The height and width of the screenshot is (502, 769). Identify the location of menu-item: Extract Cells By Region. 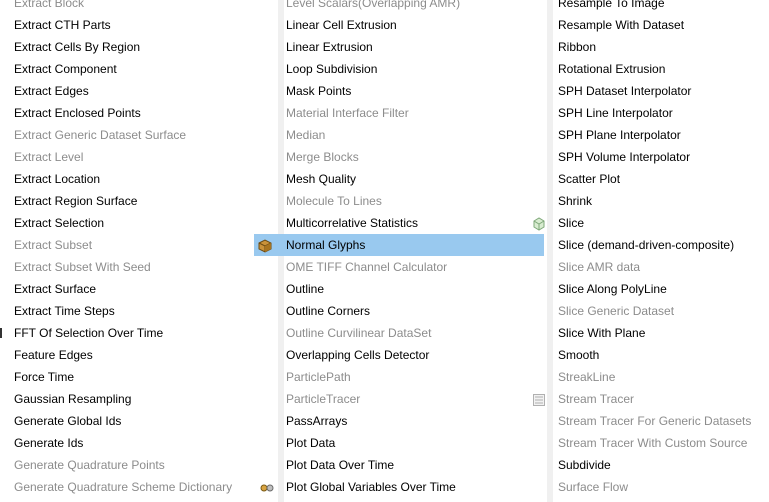
(136, 47).